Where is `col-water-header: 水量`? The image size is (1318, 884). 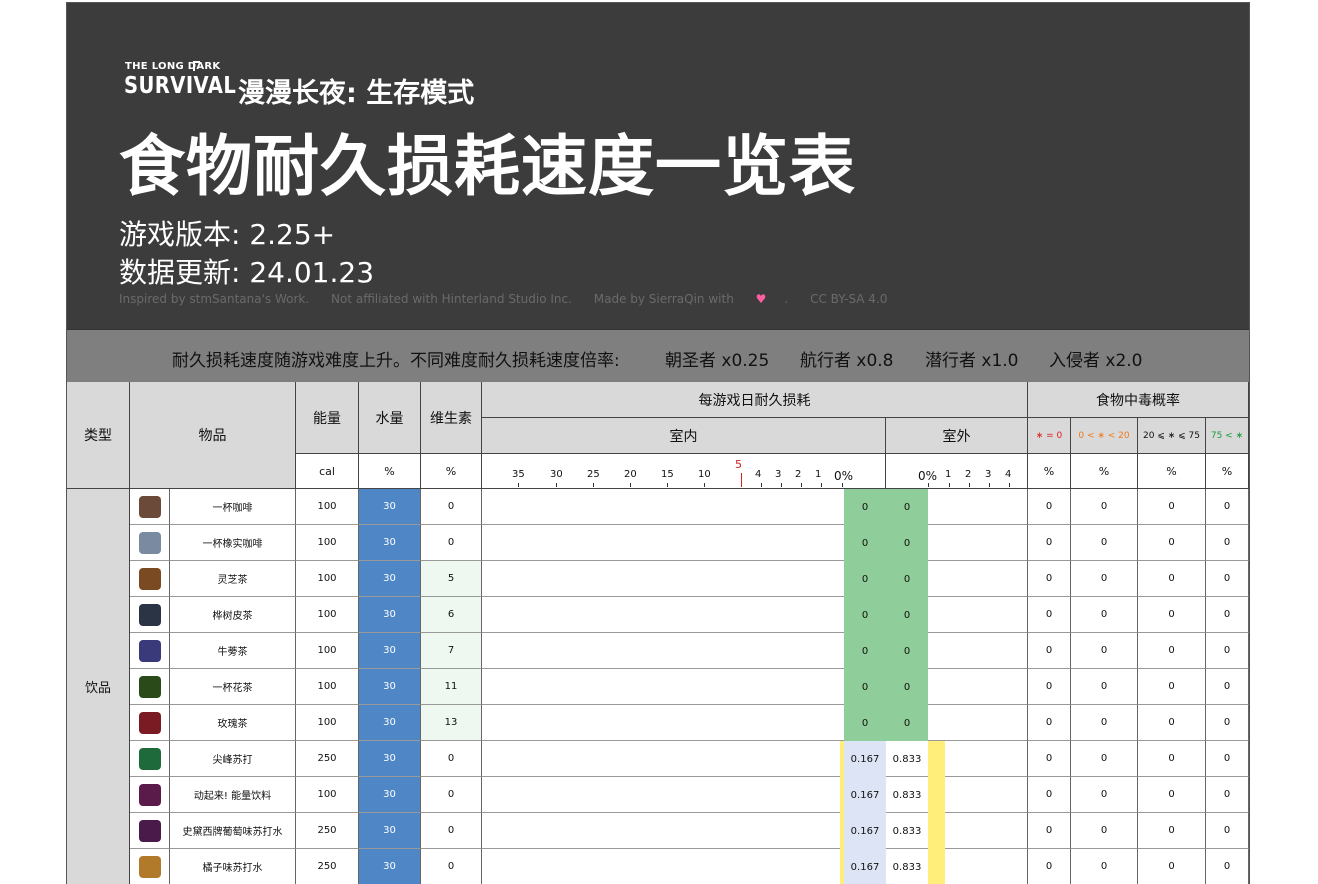 col-water-header: 水量 is located at coordinates (390, 418).